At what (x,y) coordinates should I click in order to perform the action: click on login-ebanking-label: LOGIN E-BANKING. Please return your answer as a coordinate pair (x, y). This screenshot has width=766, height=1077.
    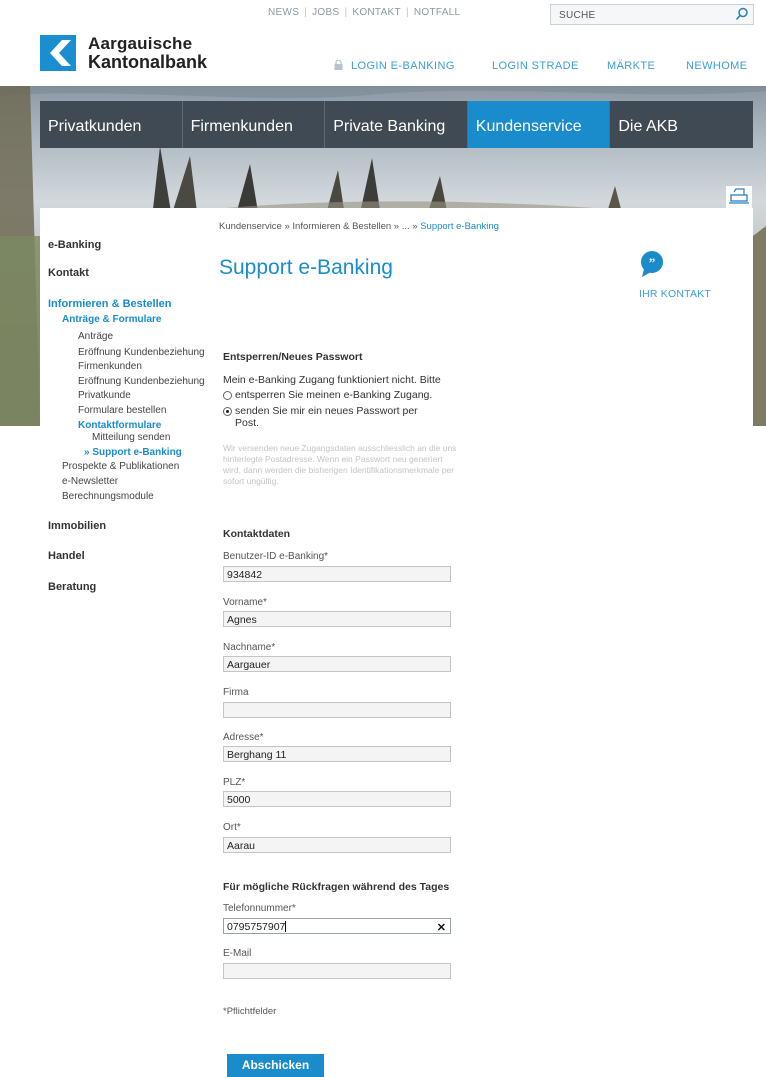
    Looking at the image, I should click on (403, 66).